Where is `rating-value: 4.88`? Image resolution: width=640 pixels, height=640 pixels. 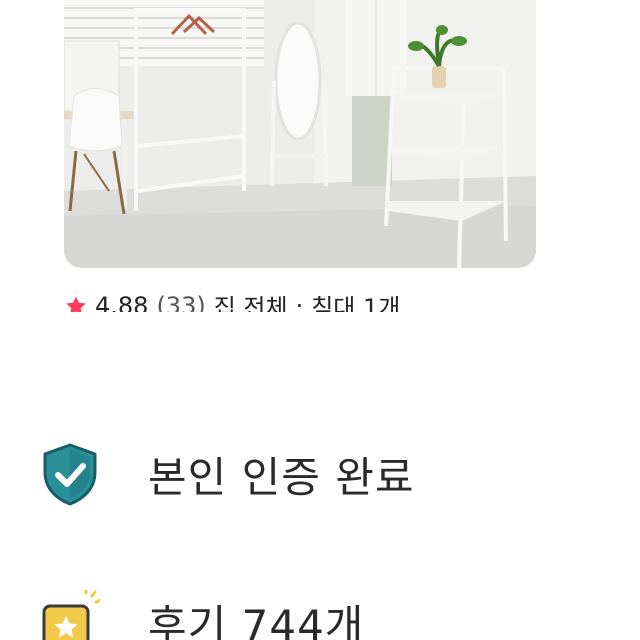 rating-value: 4.88 is located at coordinates (122, 302).